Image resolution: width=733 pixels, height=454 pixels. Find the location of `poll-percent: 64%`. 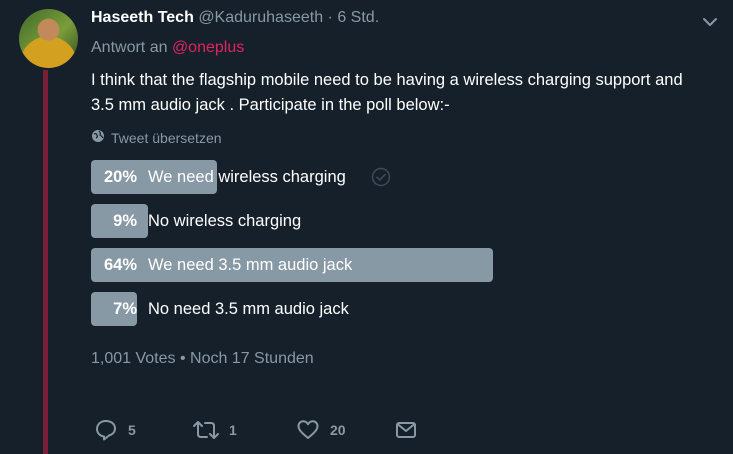

poll-percent: 64% is located at coordinates (120, 265).